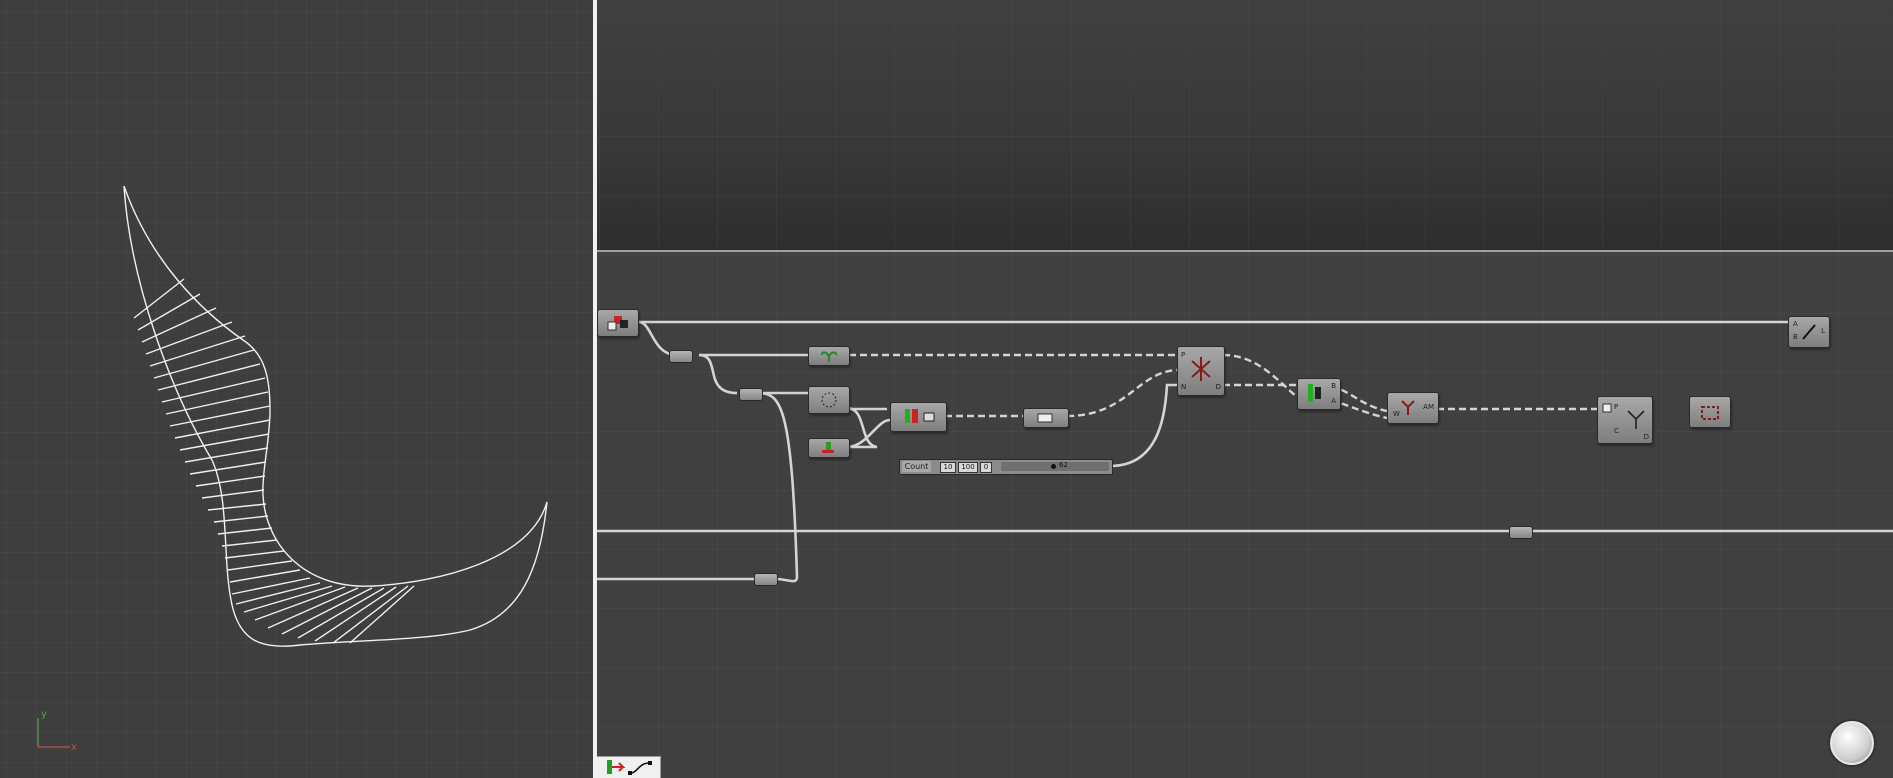  Describe the element at coordinates (1063, 465) in the screenshot. I see `slider-value: 62` at that location.